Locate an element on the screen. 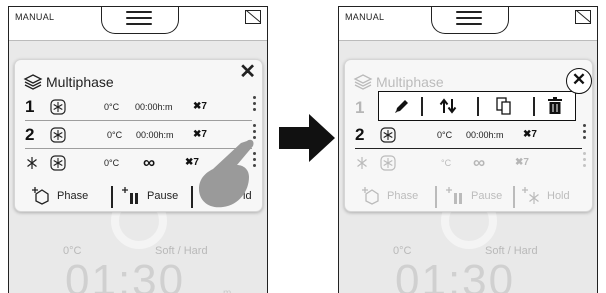 Image resolution: width=606 pixels, height=293 pixels. delete-trash-icon is located at coordinates (555, 105).